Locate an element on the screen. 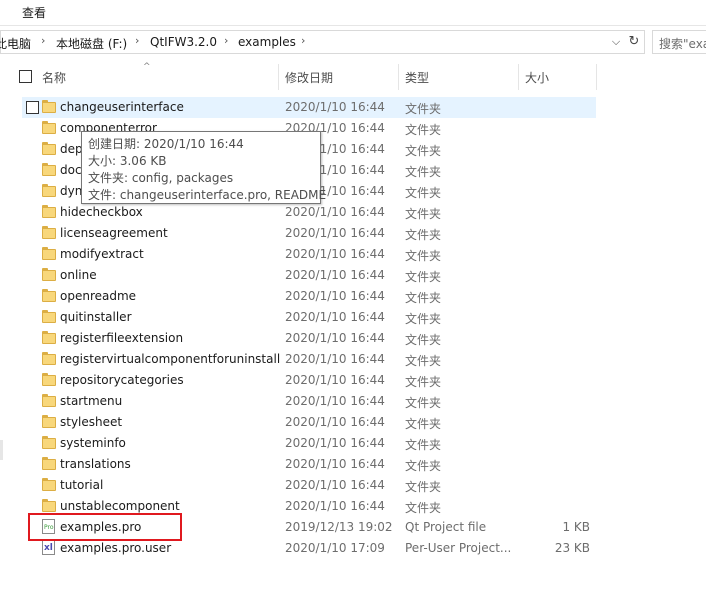  breadcrumb-drive-f: 本地磁盘 (F:) is located at coordinates (91, 43).